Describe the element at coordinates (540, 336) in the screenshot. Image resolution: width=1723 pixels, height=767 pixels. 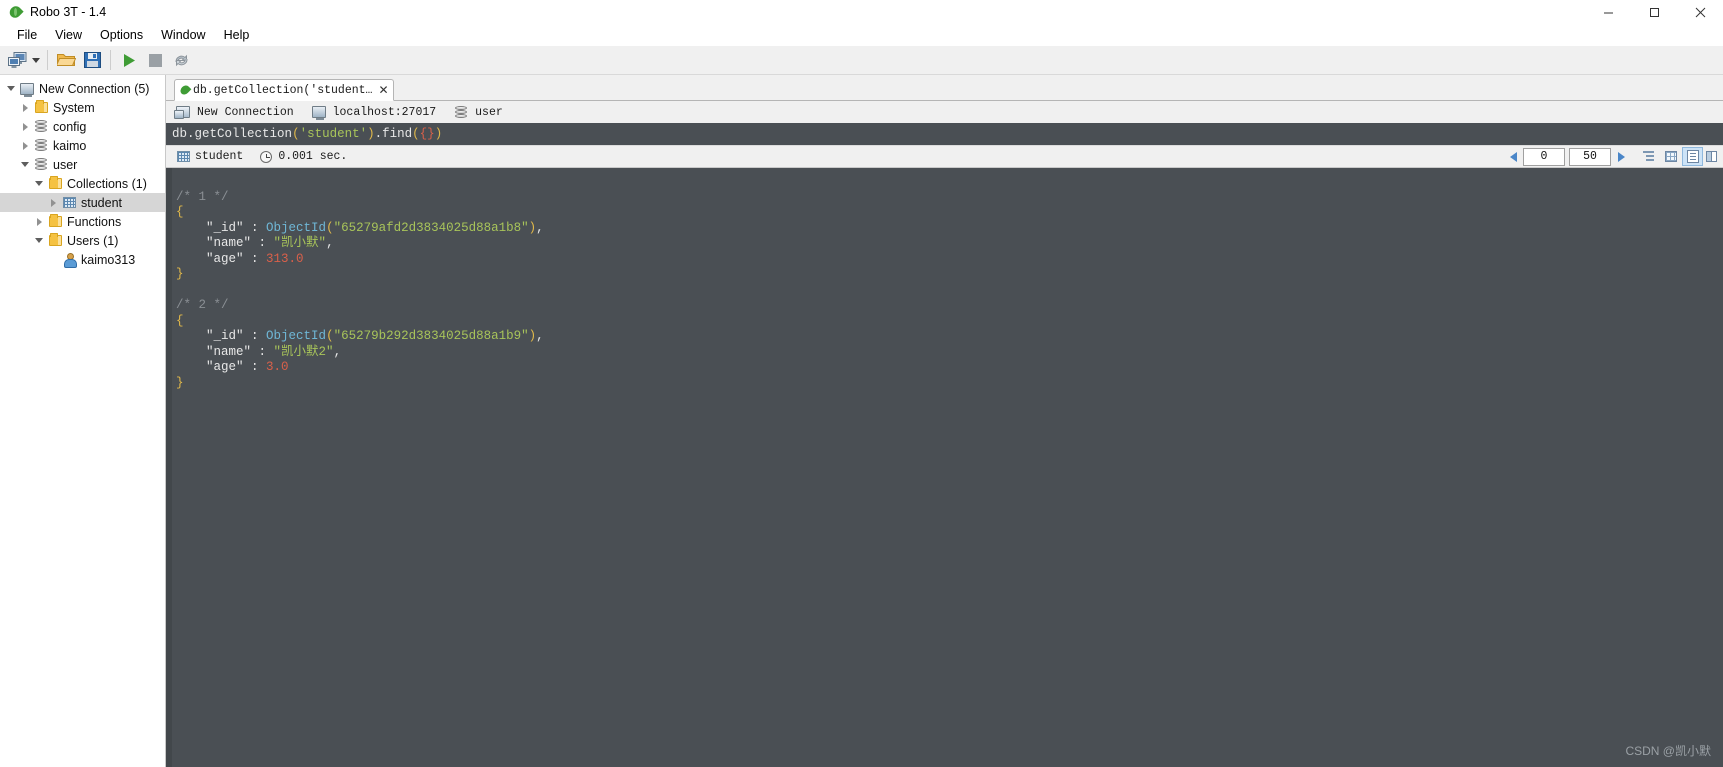
I see `field-trailing: ,` at that location.